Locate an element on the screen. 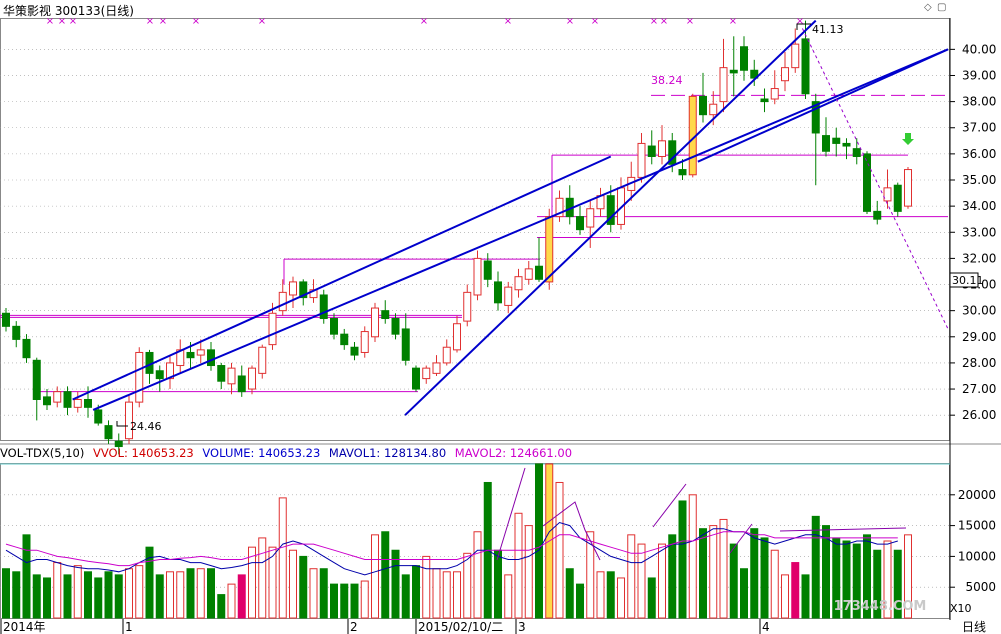 The width and height of the screenshot is (1001, 634). x-tick-label: 3 is located at coordinates (522, 627).